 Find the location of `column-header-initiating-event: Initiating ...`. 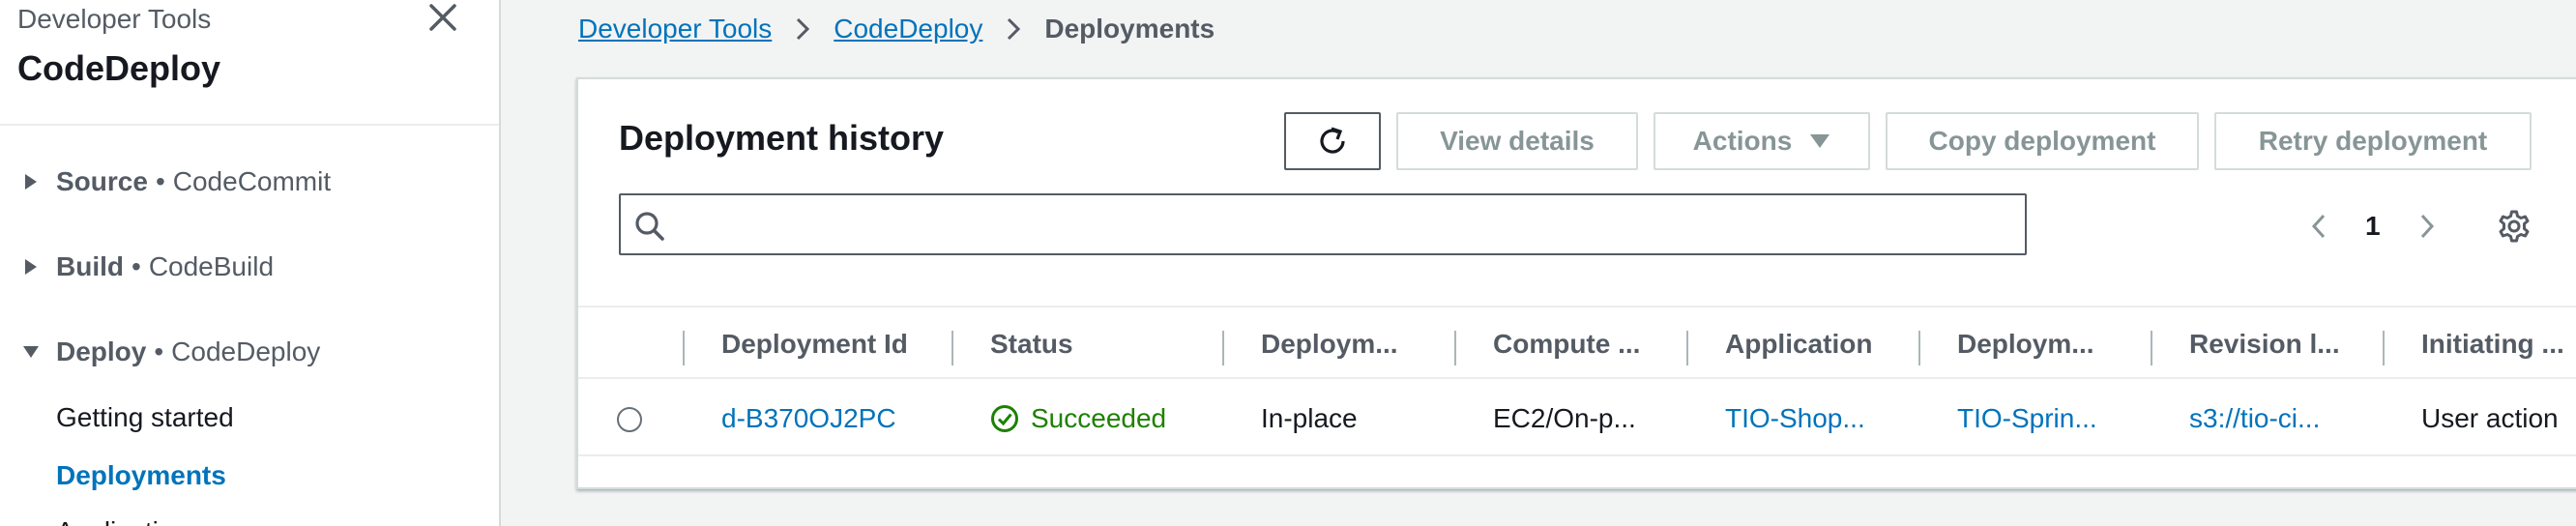

column-header-initiating-event: Initiating ... is located at coordinates (2492, 344).